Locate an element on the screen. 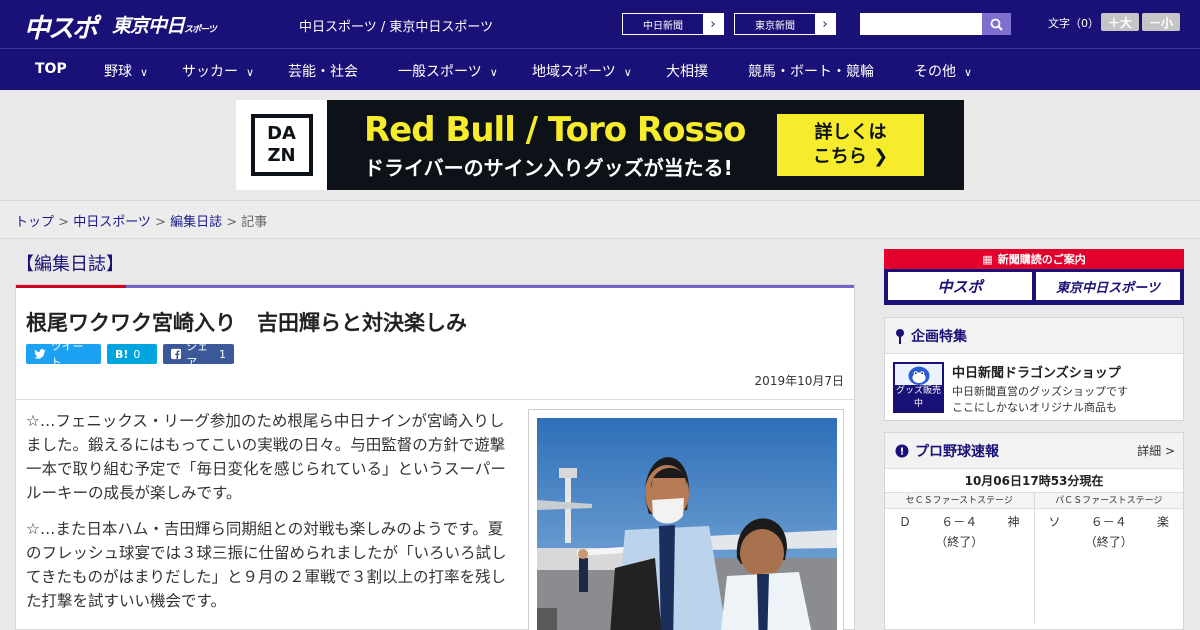 This screenshot has height=630, width=1200. dazn-logo-line2: ZN is located at coordinates (281, 155).